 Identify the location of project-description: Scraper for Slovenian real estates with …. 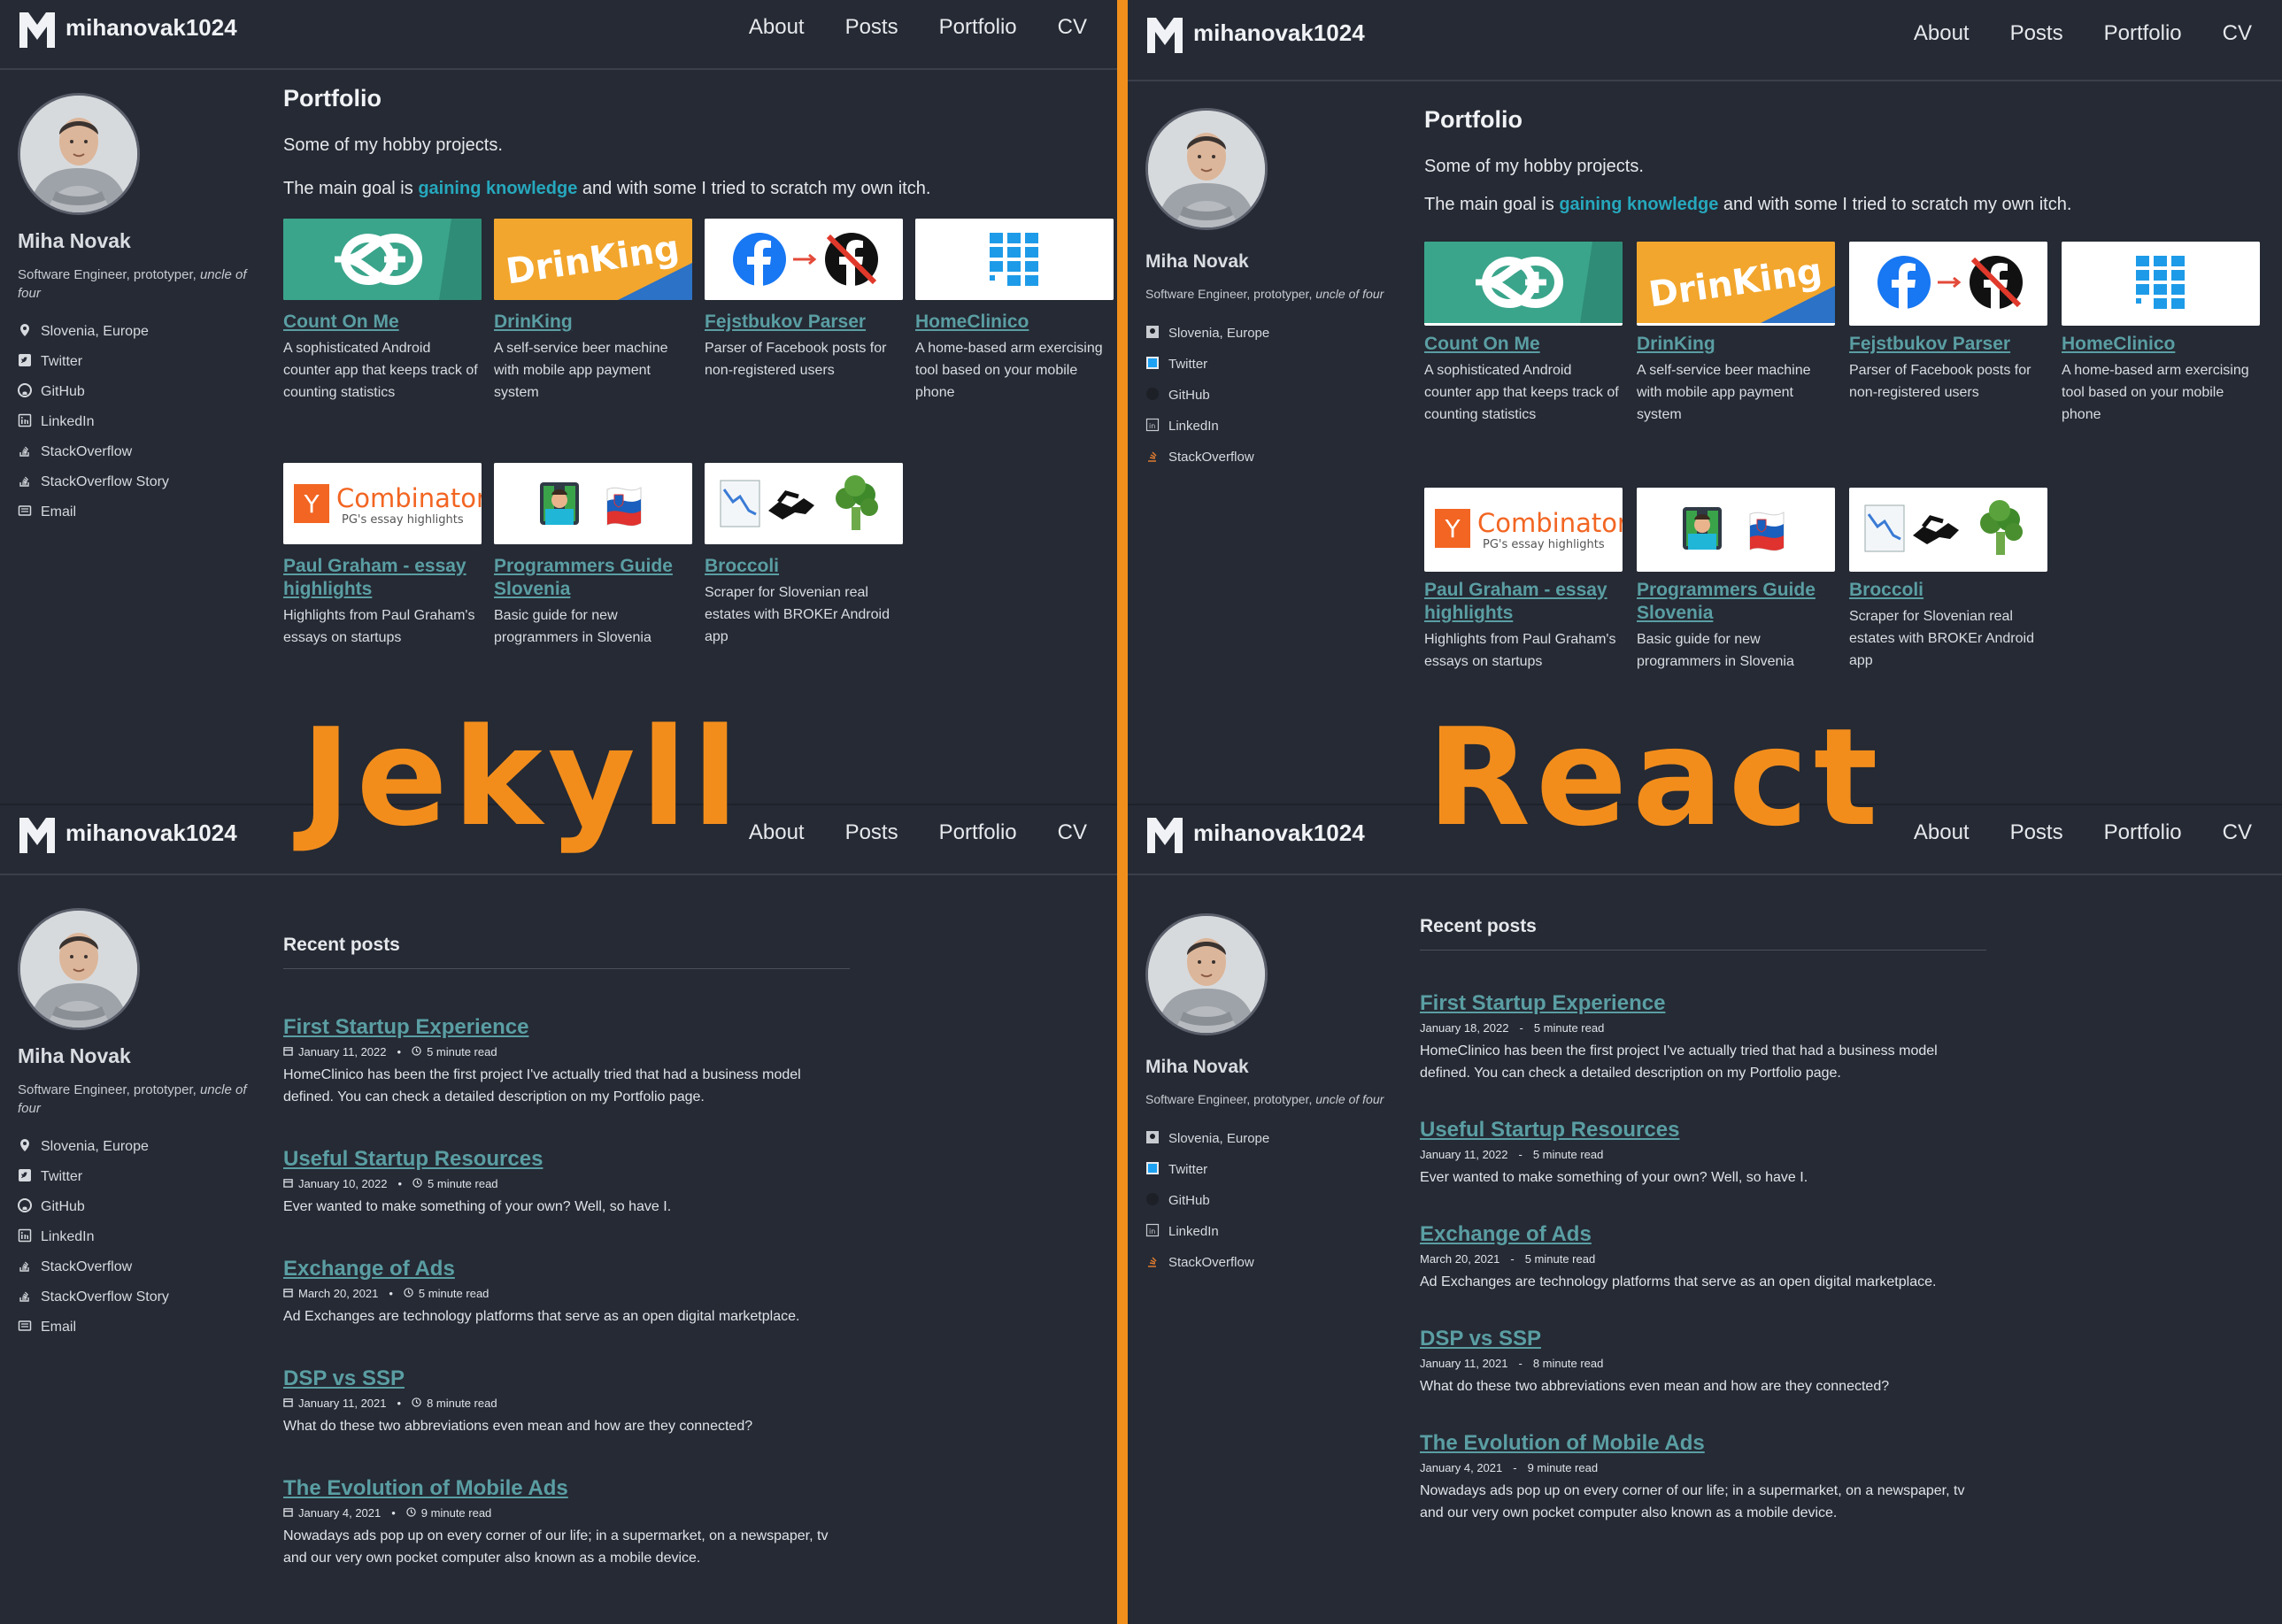
(1941, 638).